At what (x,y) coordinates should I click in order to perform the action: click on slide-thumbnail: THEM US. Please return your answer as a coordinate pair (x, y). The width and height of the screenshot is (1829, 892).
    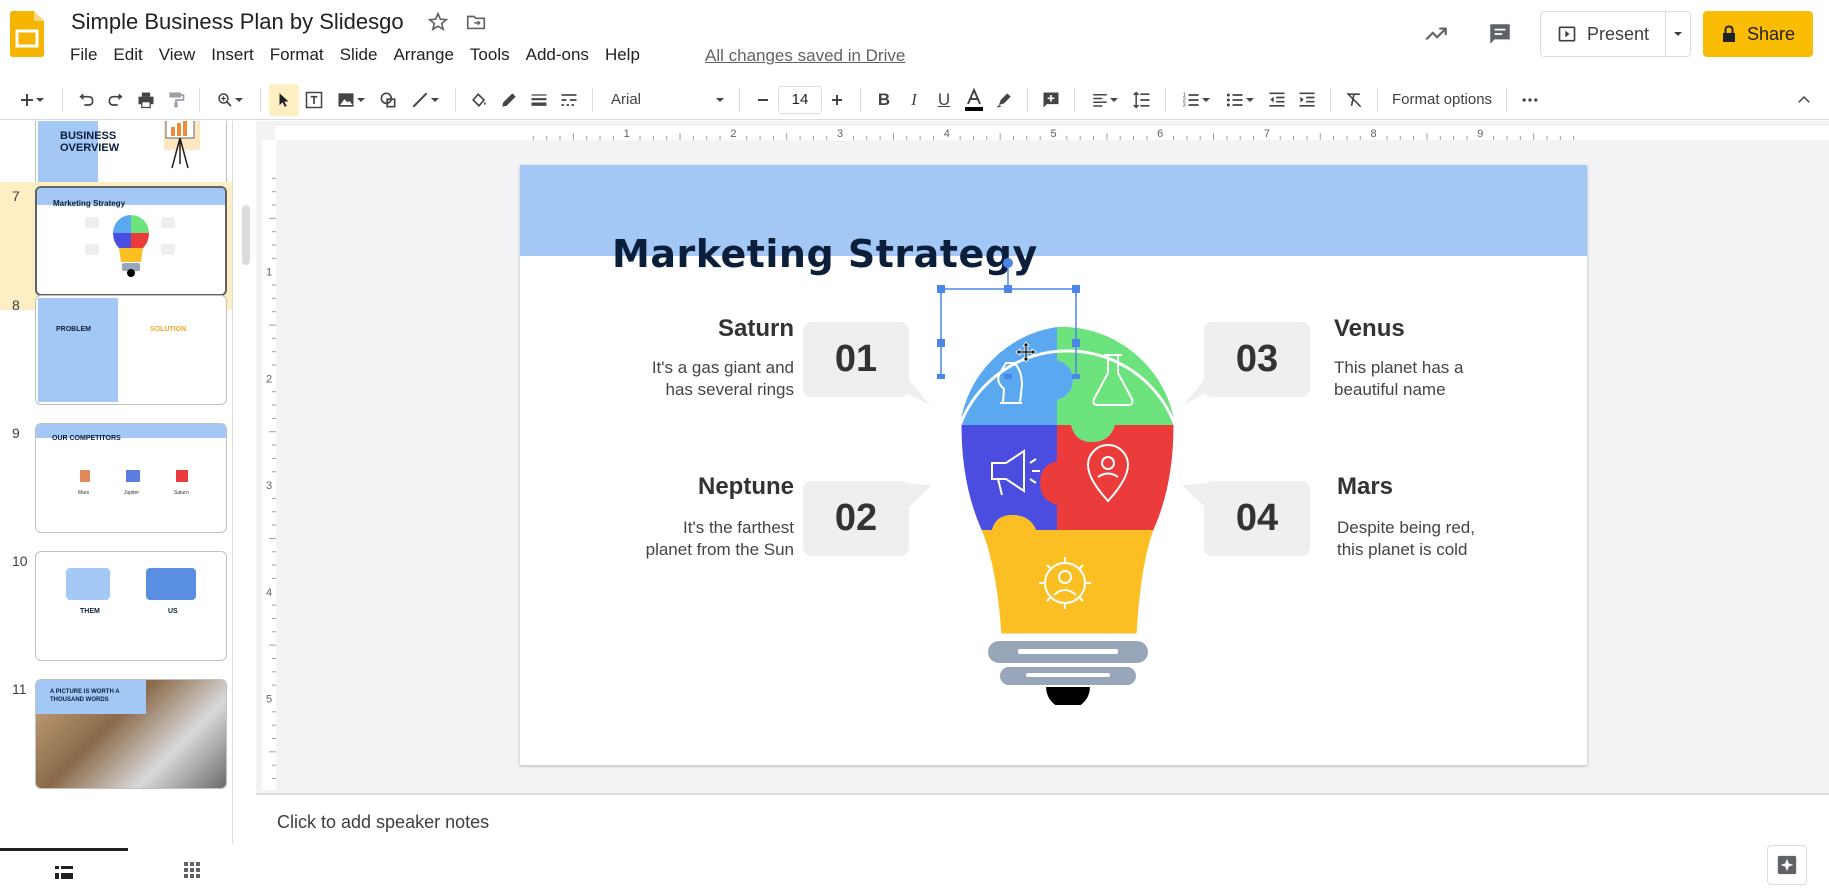
    Looking at the image, I should click on (131, 606).